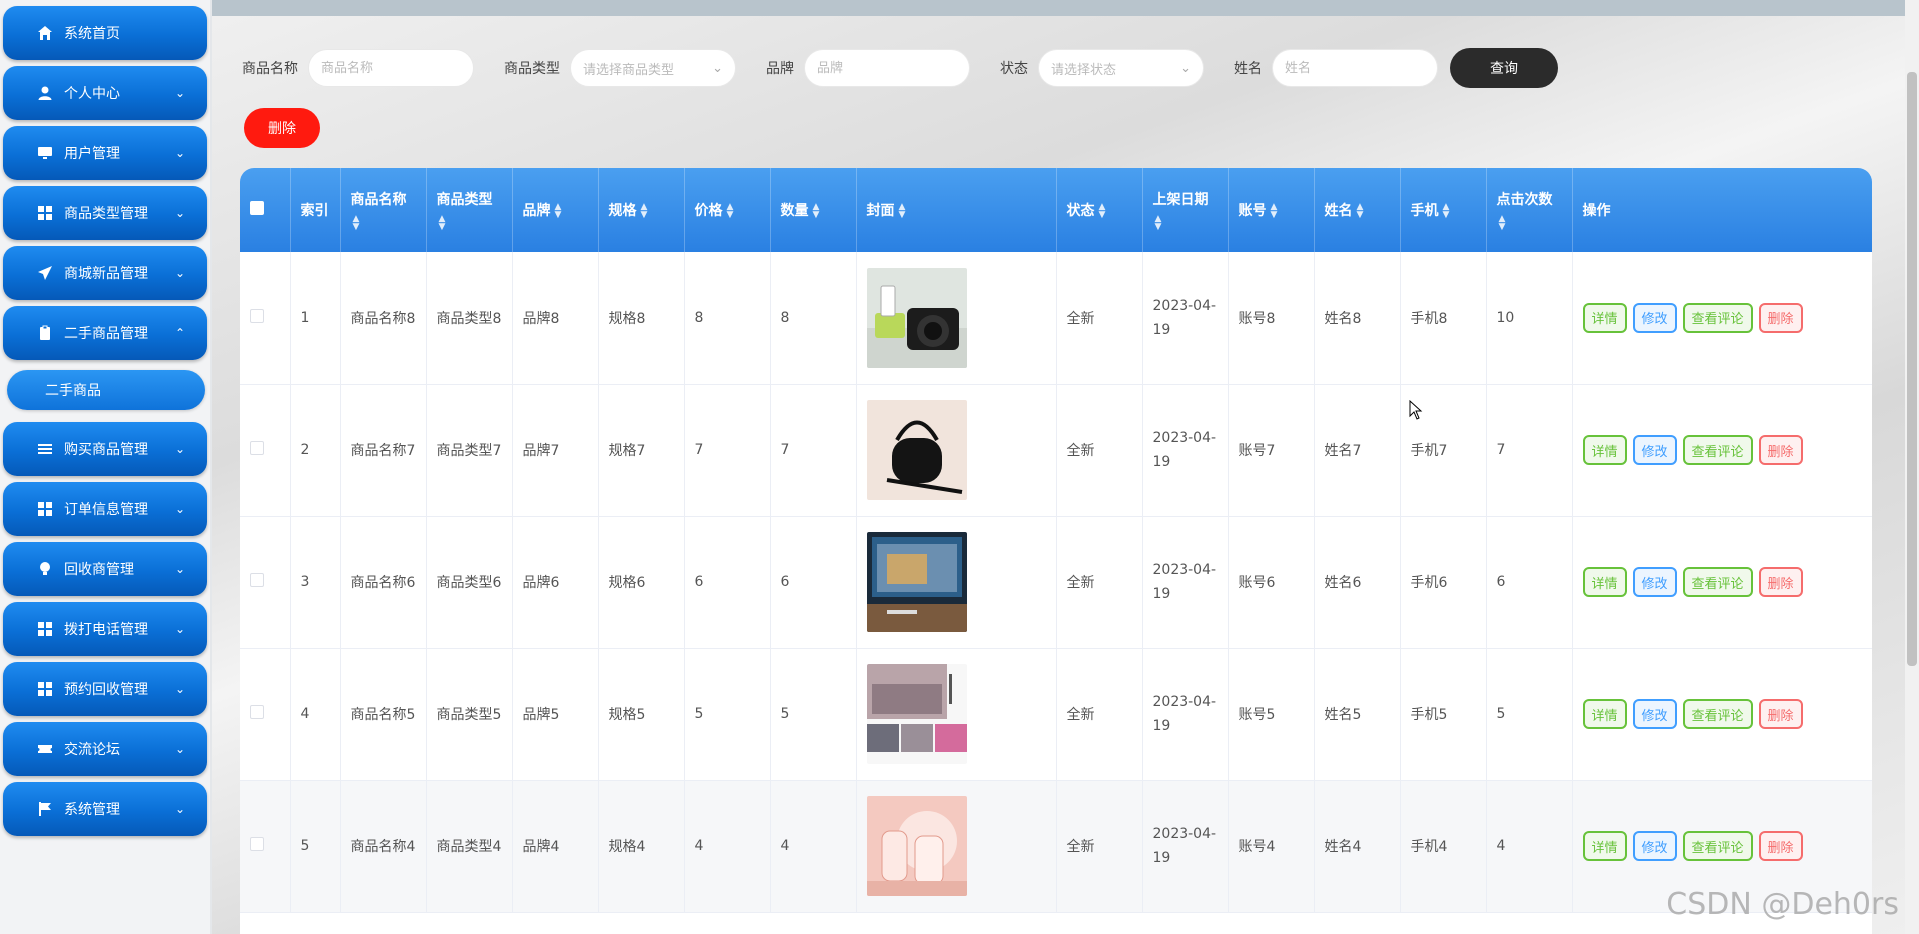 The width and height of the screenshot is (1919, 934). What do you see at coordinates (1504, 68) in the screenshot?
I see `query-button: 查询` at bounding box center [1504, 68].